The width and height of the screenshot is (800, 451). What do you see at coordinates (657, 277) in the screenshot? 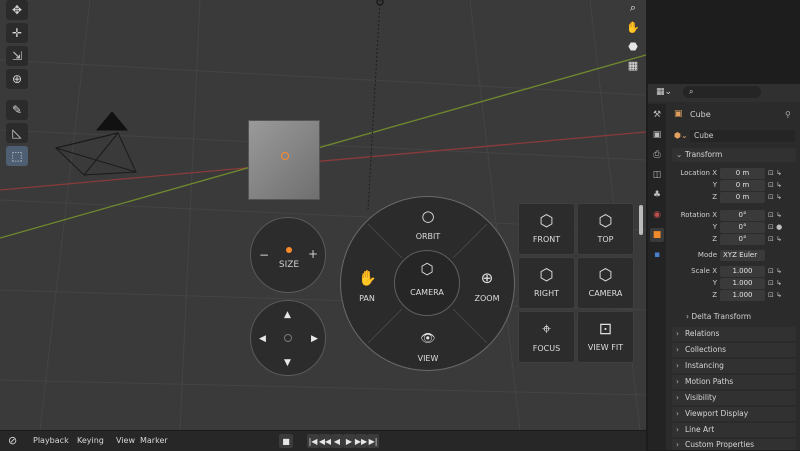
I see `properties-tabs: ⚒ ▣ ⎙ ◫ ♣ ◉ ■ ▪` at bounding box center [657, 277].